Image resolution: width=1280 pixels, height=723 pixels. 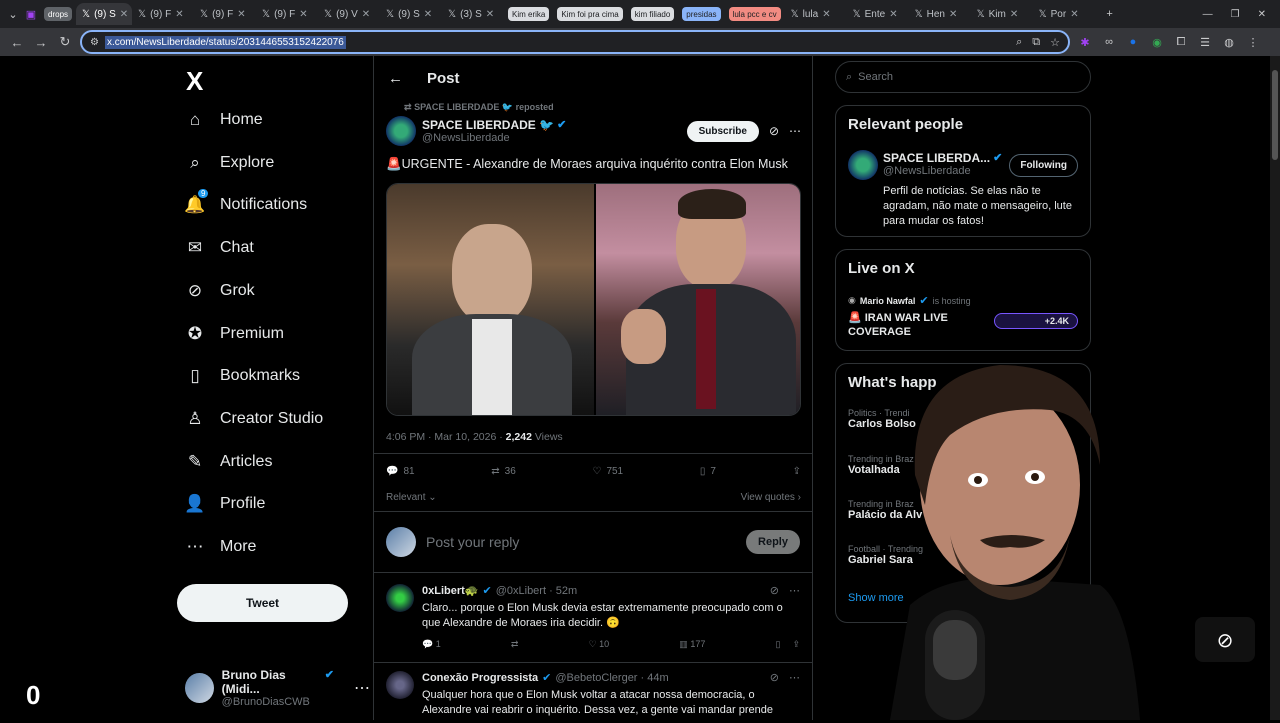 What do you see at coordinates (913, 326) in the screenshot?
I see `live-space-title: 🚨 IRAN WAR LIVE COVERAGE` at bounding box center [913, 326].